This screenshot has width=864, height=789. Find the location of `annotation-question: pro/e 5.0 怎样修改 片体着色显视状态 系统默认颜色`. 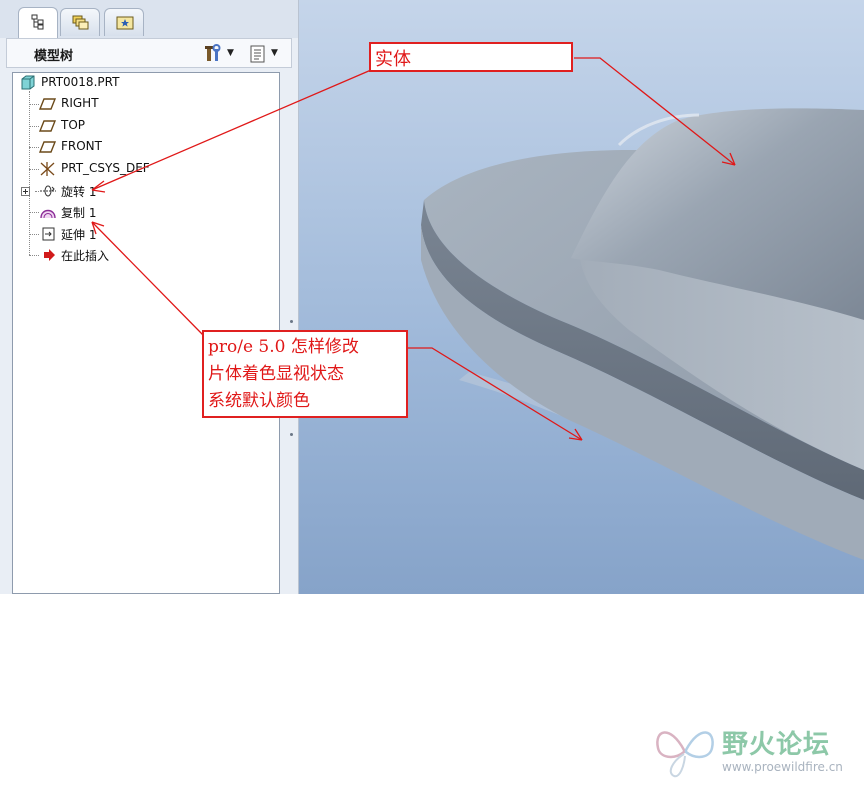

annotation-question: pro/e 5.0 怎样修改 片体着色显视状态 系统默认颜色 is located at coordinates (305, 374).